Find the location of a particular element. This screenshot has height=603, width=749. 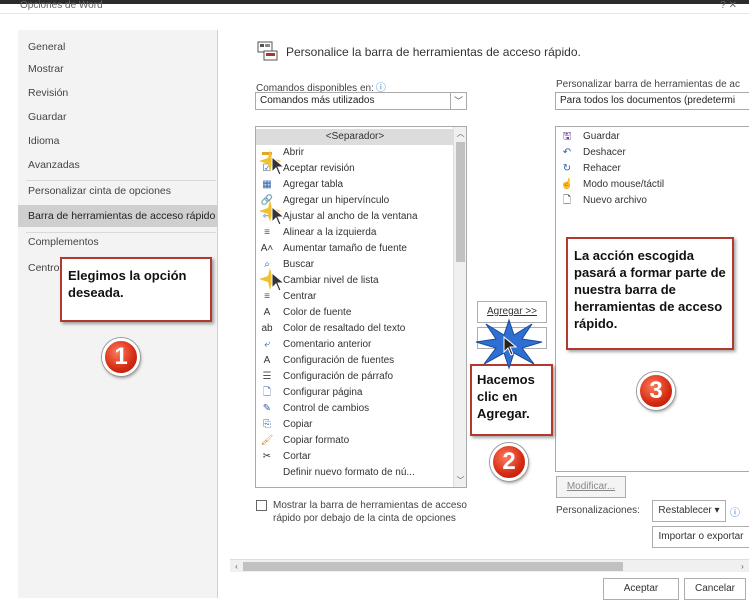

table-icon: ▦ is located at coordinates (267, 184).